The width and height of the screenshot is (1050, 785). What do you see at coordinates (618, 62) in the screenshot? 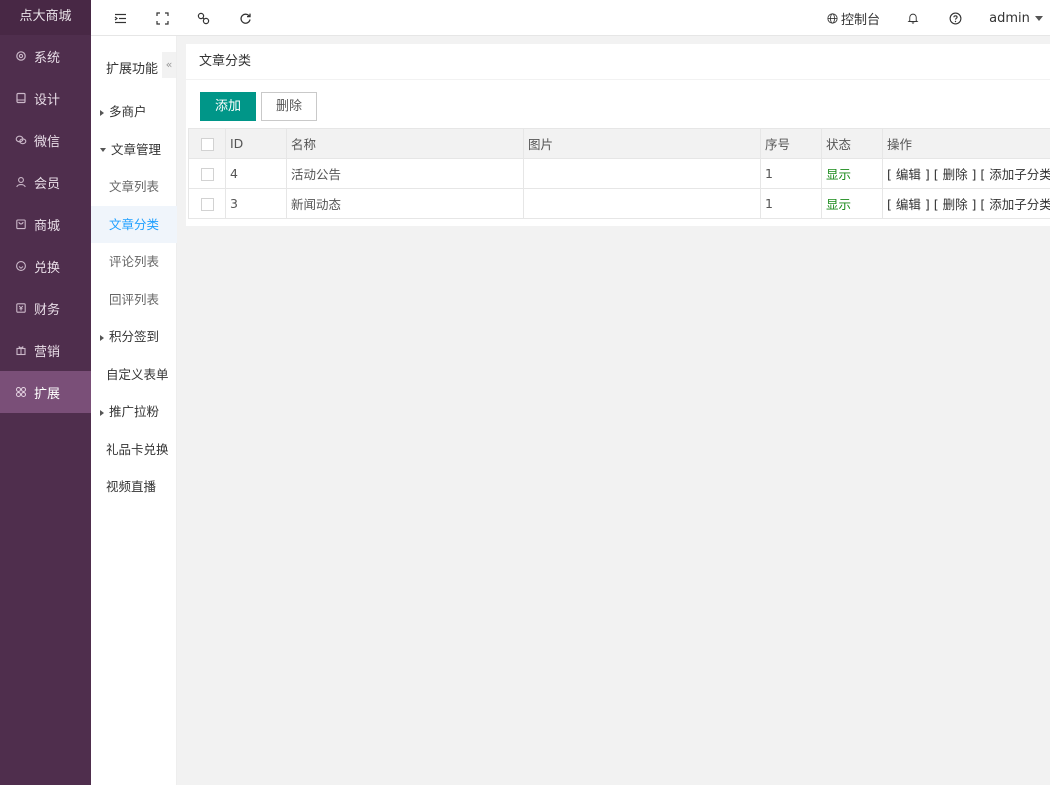
I see `page-title: 文章分类` at bounding box center [618, 62].